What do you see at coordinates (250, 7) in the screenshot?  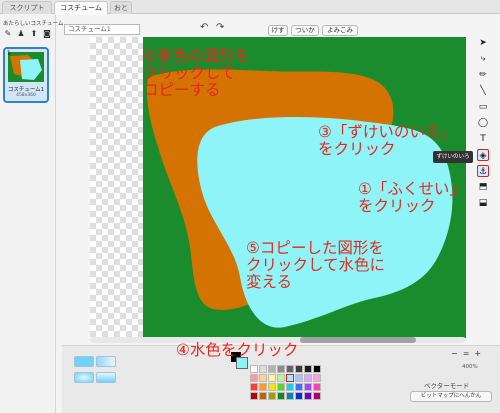 I see `tab-bar: スクリプト コスチューム おと` at bounding box center [250, 7].